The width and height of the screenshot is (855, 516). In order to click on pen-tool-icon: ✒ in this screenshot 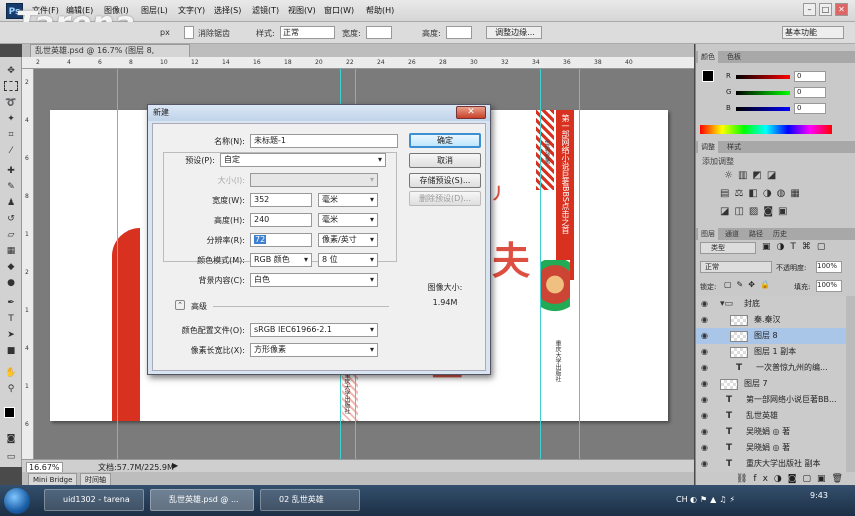, I will do `click(11, 303)`.